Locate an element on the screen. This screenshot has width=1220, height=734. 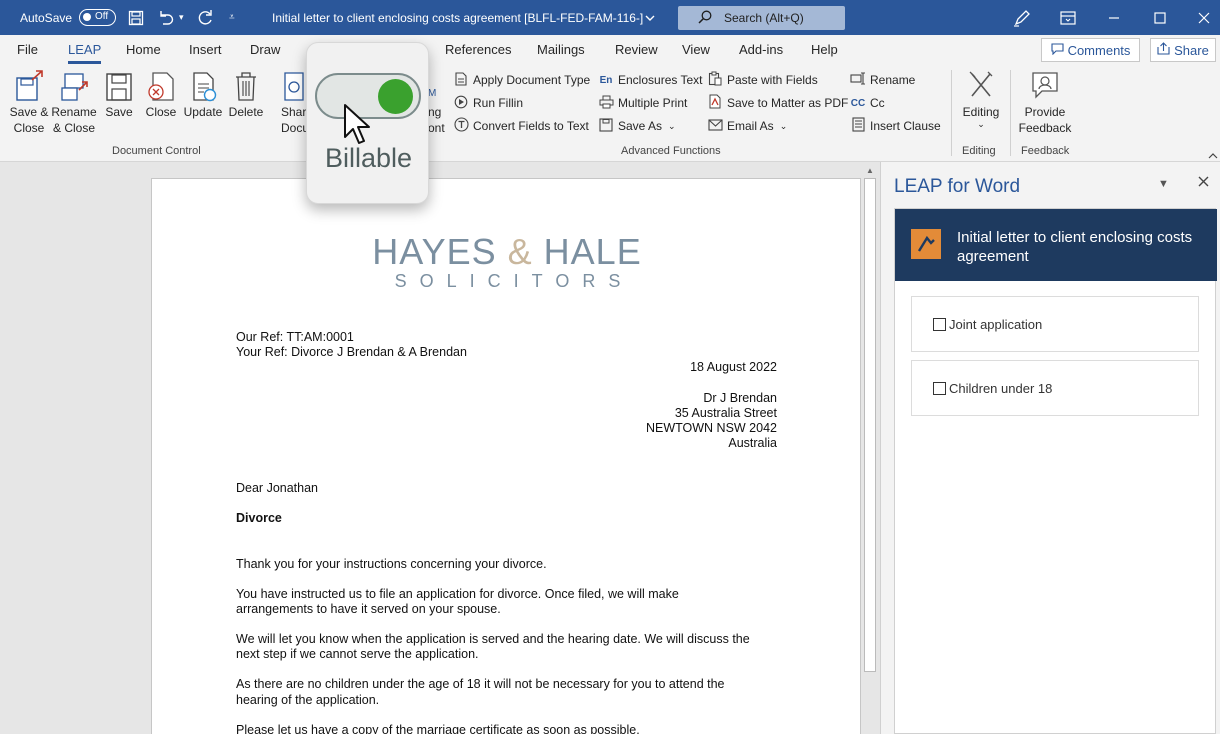
close-window-icon is located at coordinates (1204, 17).